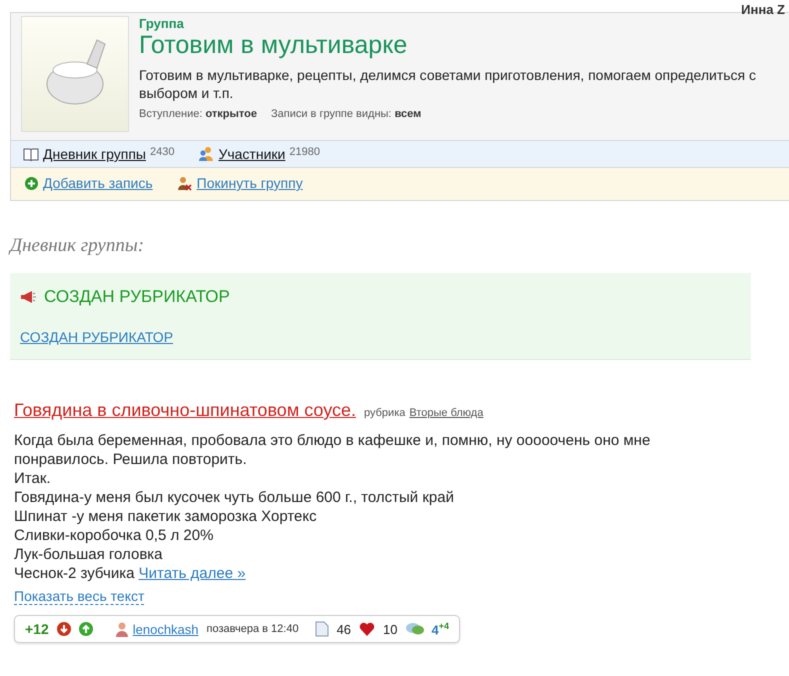 This screenshot has height=676, width=789. Describe the element at coordinates (184, 183) in the screenshot. I see `person-exit-icon` at that location.